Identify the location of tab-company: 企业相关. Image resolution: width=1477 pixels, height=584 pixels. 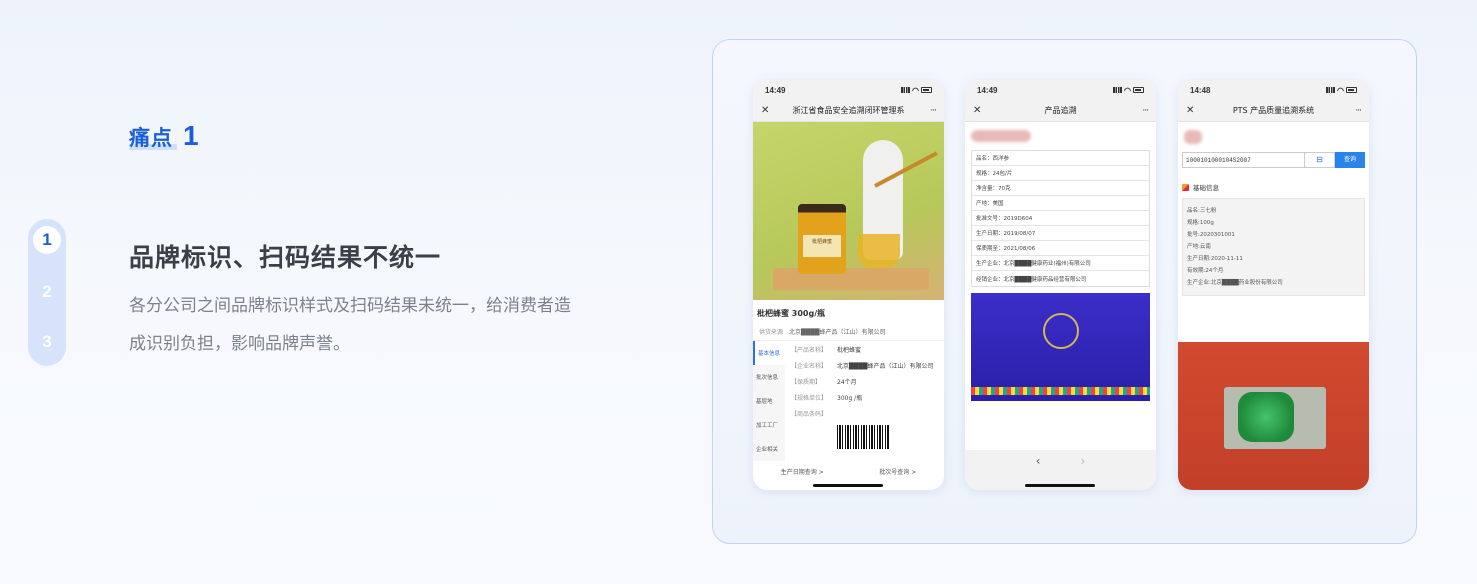
(769, 449).